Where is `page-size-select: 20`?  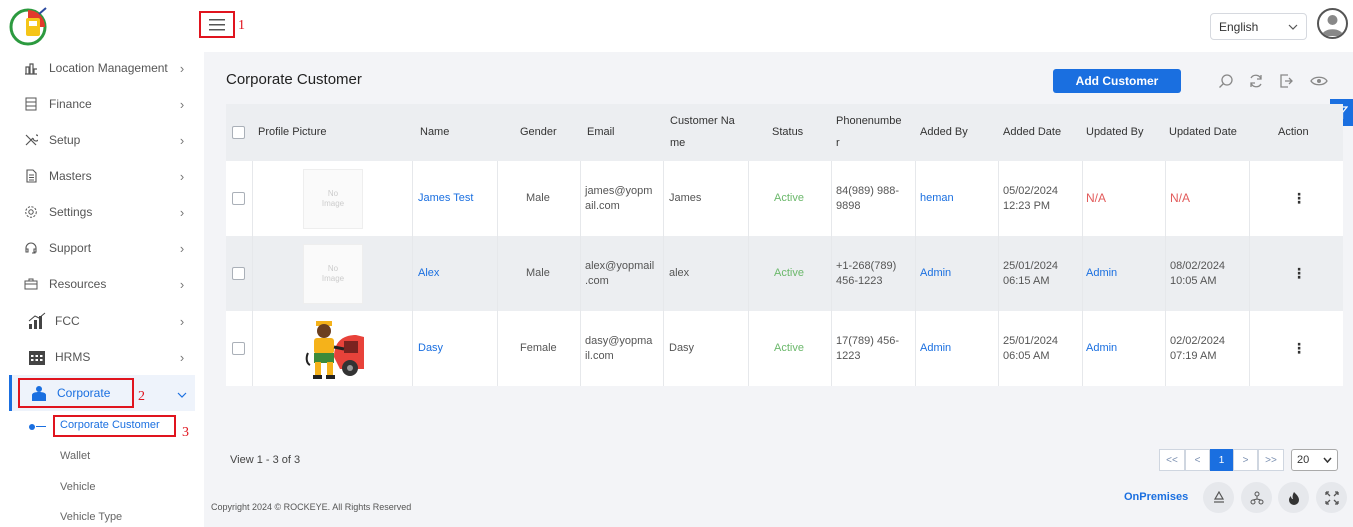
page-size-select: 20 is located at coordinates (1314, 460).